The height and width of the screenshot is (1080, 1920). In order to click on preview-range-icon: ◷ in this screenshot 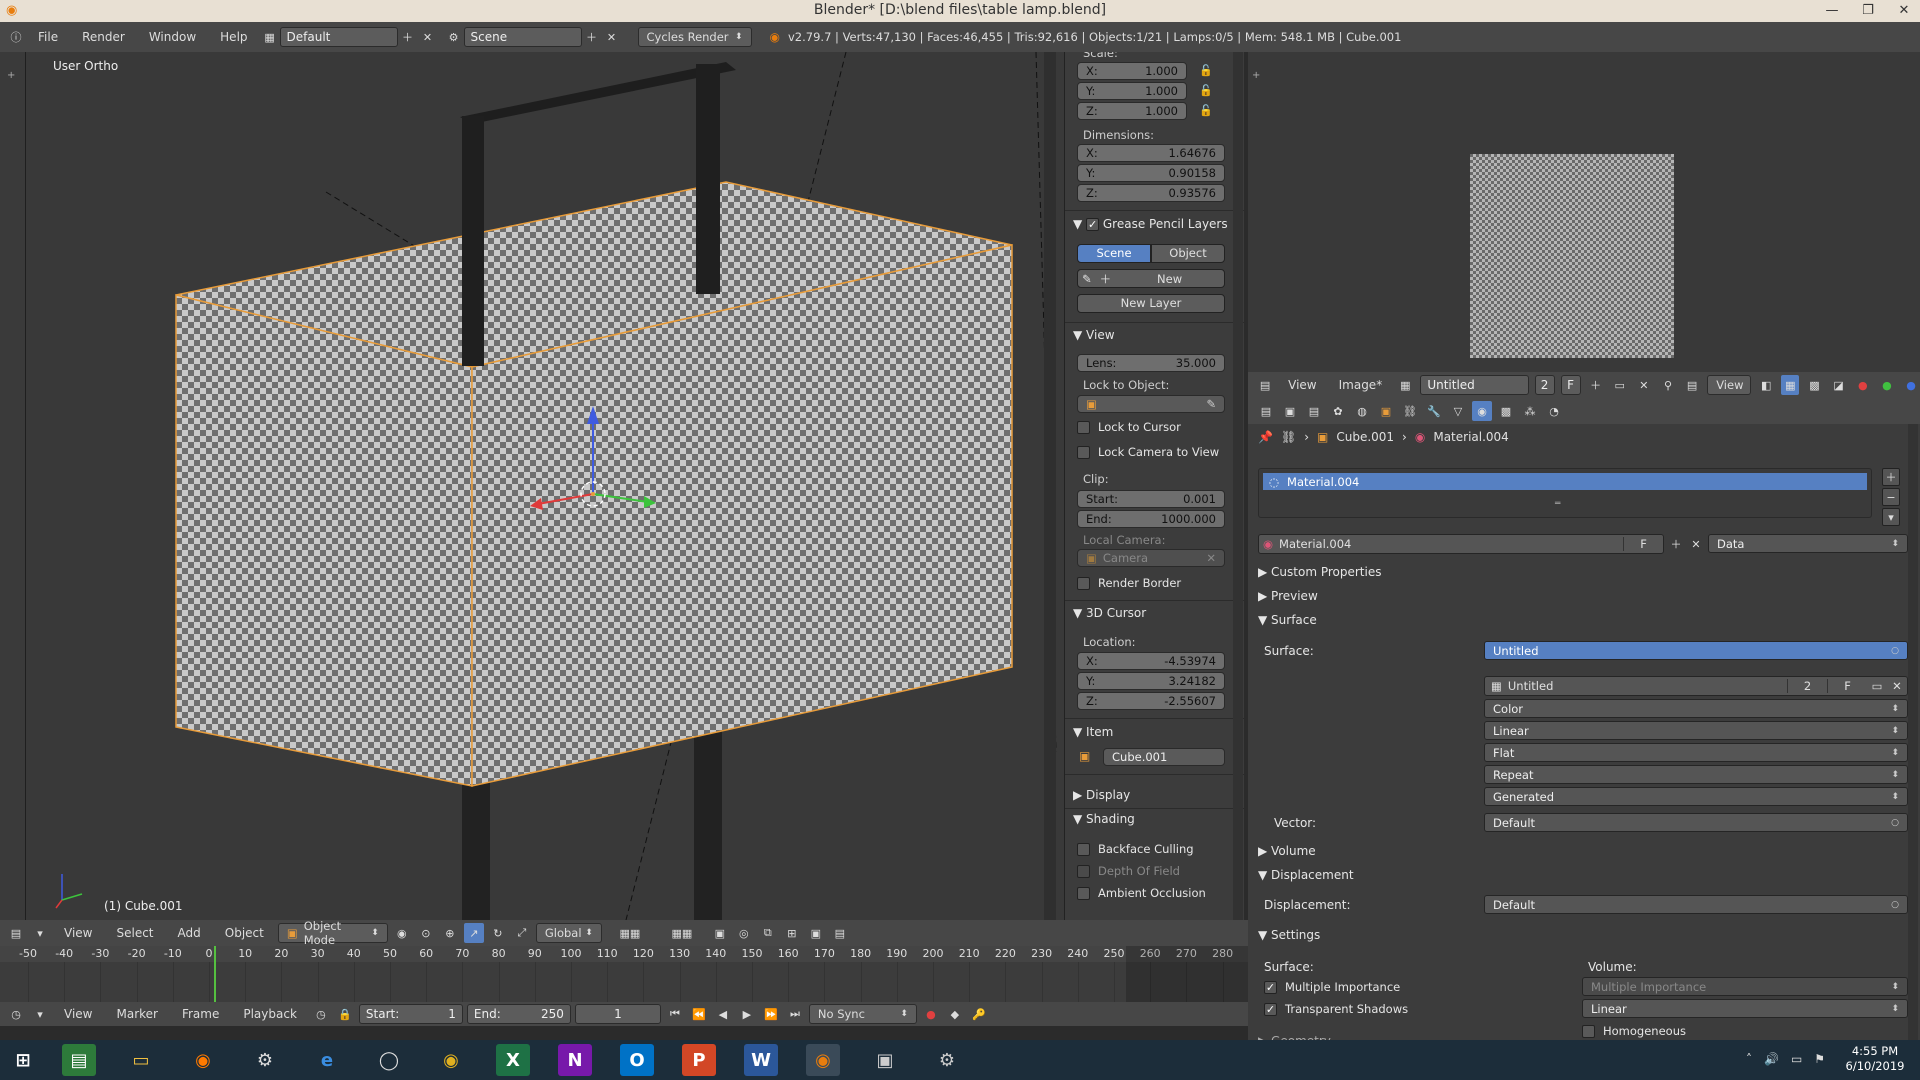, I will do `click(321, 1014)`.